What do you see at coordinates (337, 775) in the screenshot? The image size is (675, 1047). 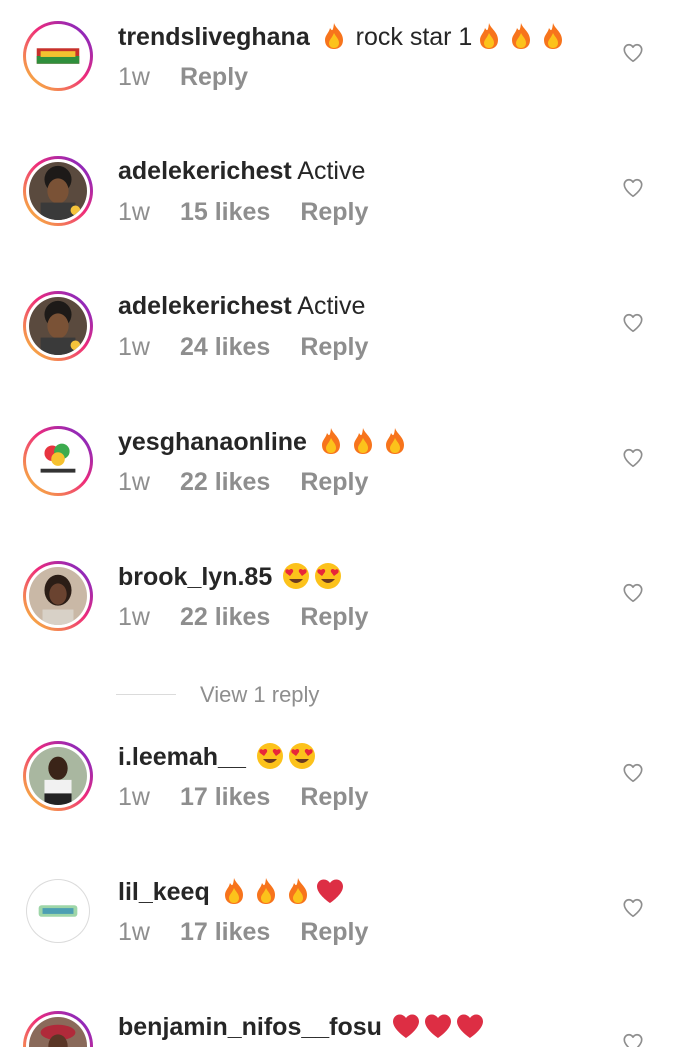 I see `comment-item: i.leemah__ 1w 17 likes Reply` at bounding box center [337, 775].